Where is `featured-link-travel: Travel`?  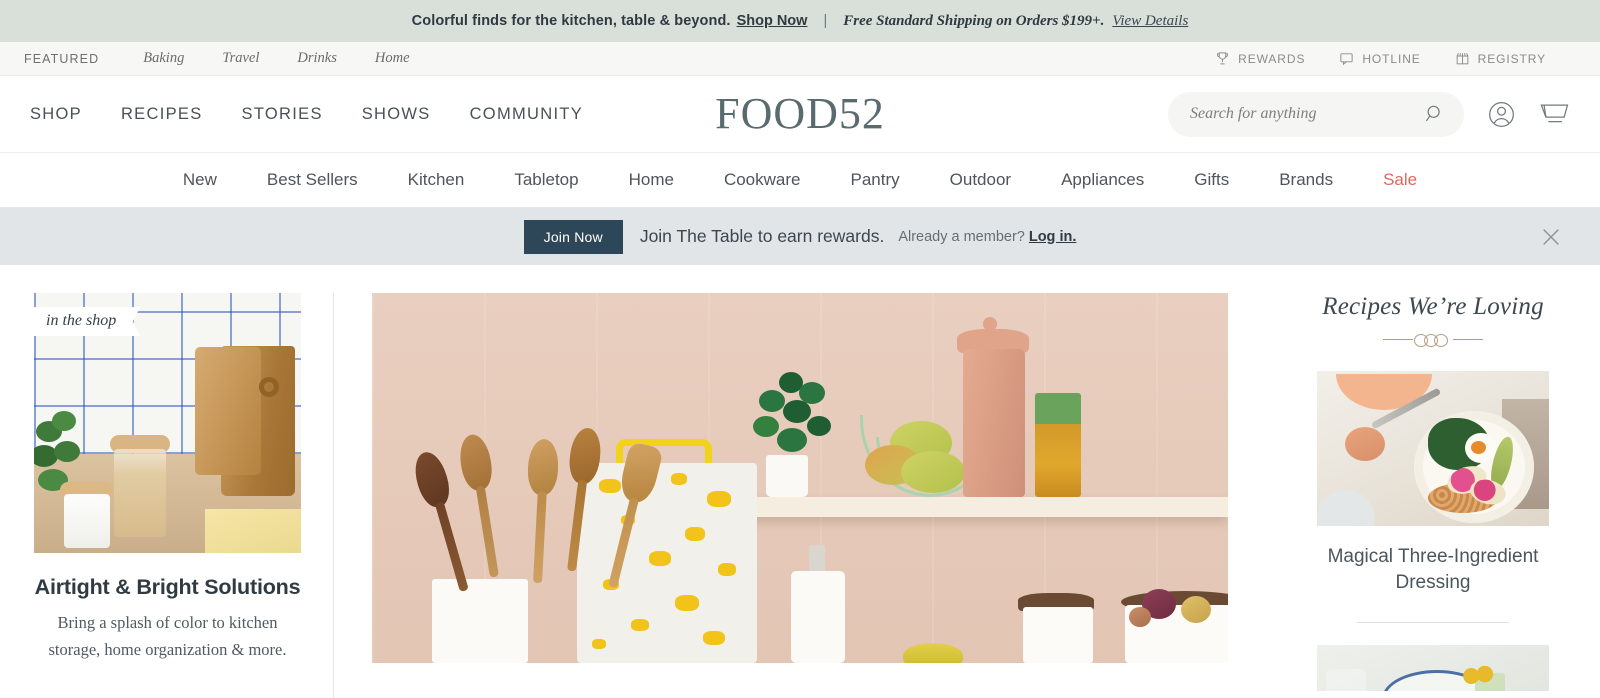
featured-link-travel: Travel is located at coordinates (240, 58).